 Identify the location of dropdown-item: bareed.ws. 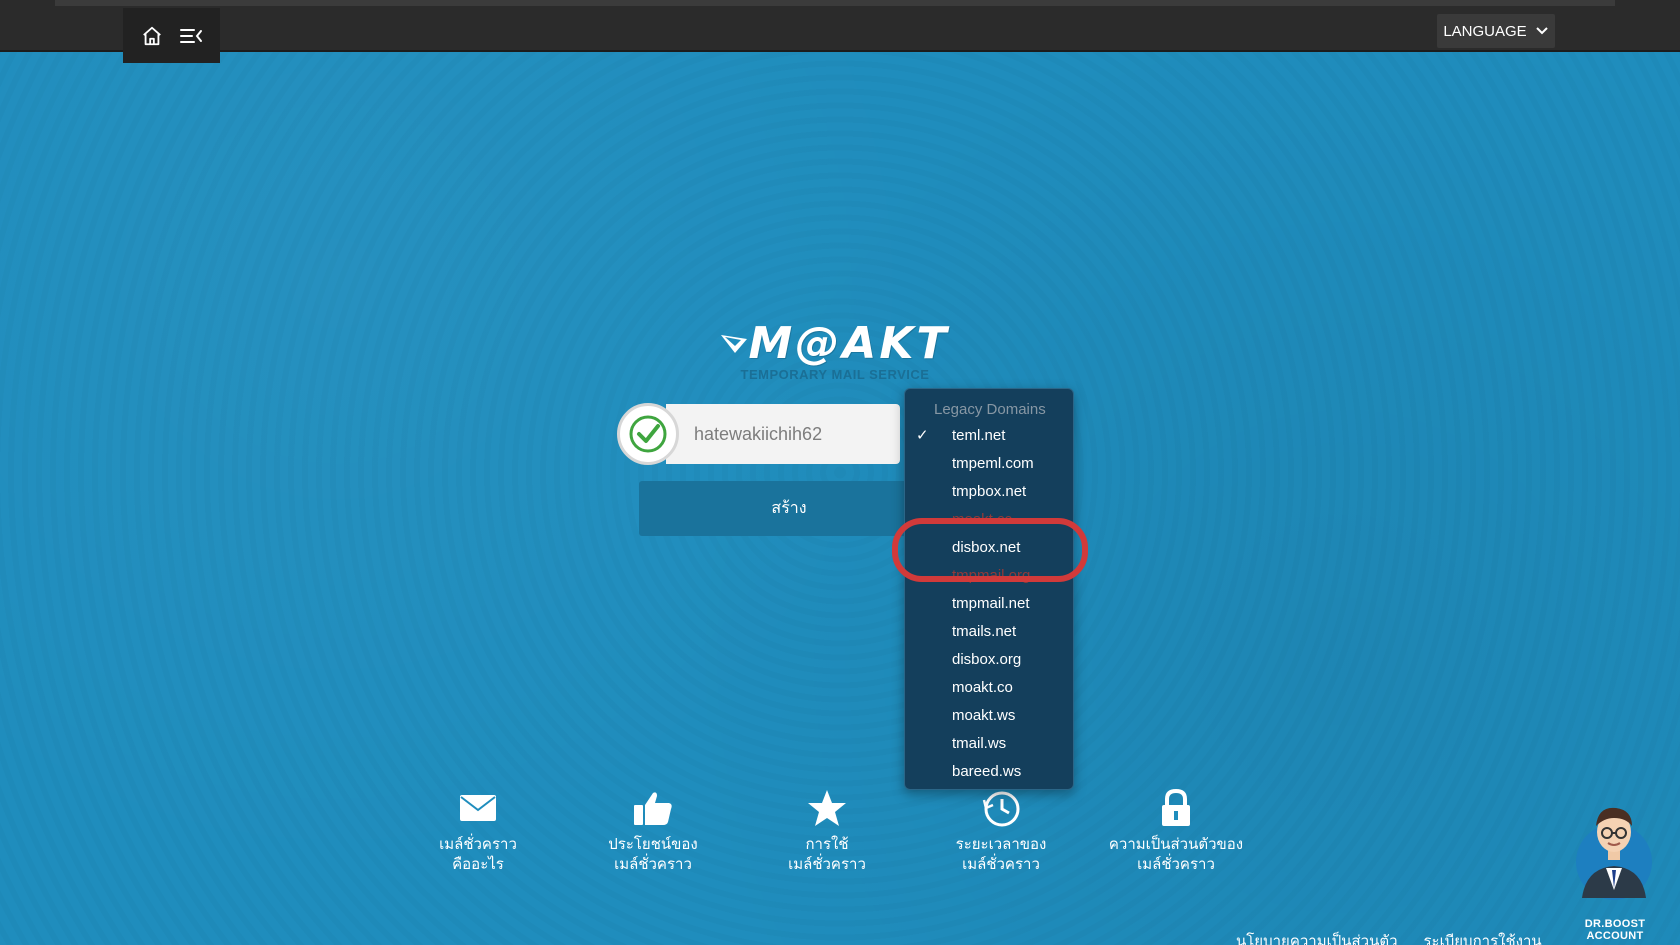
(989, 772).